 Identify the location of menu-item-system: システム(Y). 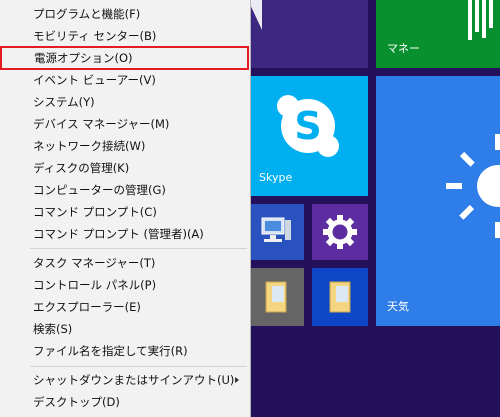
(124, 102).